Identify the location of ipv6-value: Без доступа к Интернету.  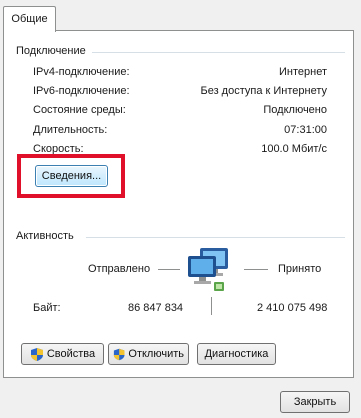
(263, 91).